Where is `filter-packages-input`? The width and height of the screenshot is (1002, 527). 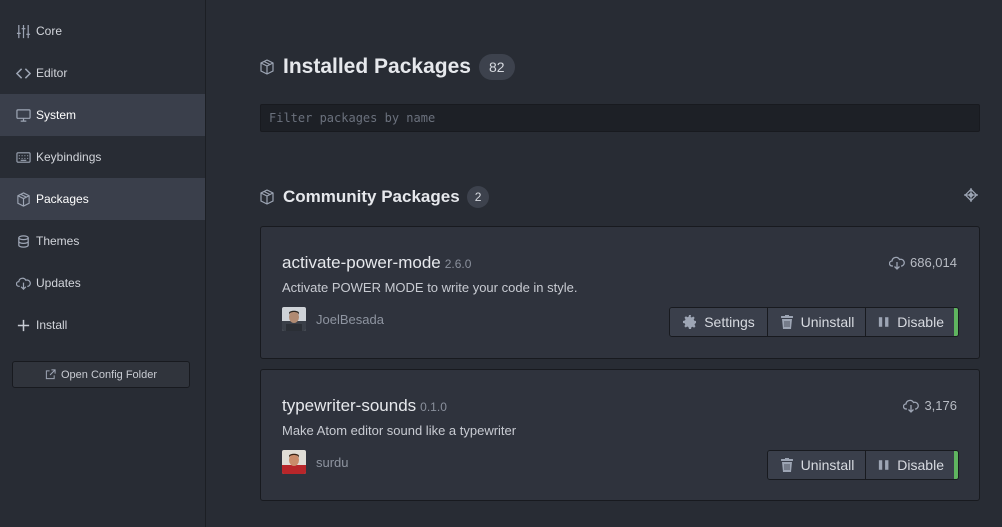
filter-packages-input is located at coordinates (620, 118).